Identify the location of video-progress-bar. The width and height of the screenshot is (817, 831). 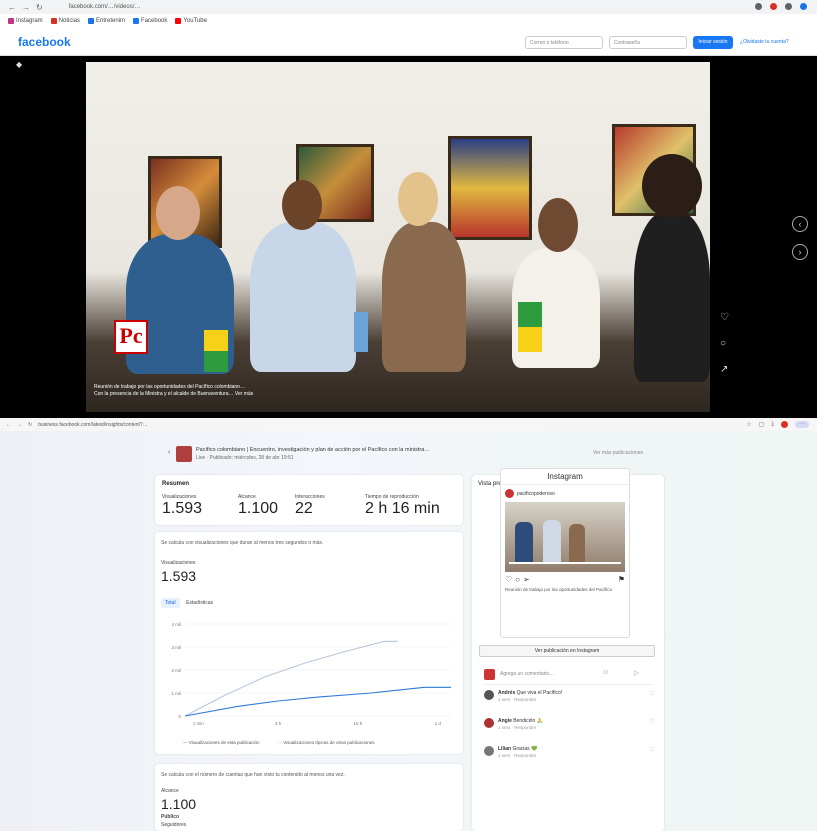
(565, 563).